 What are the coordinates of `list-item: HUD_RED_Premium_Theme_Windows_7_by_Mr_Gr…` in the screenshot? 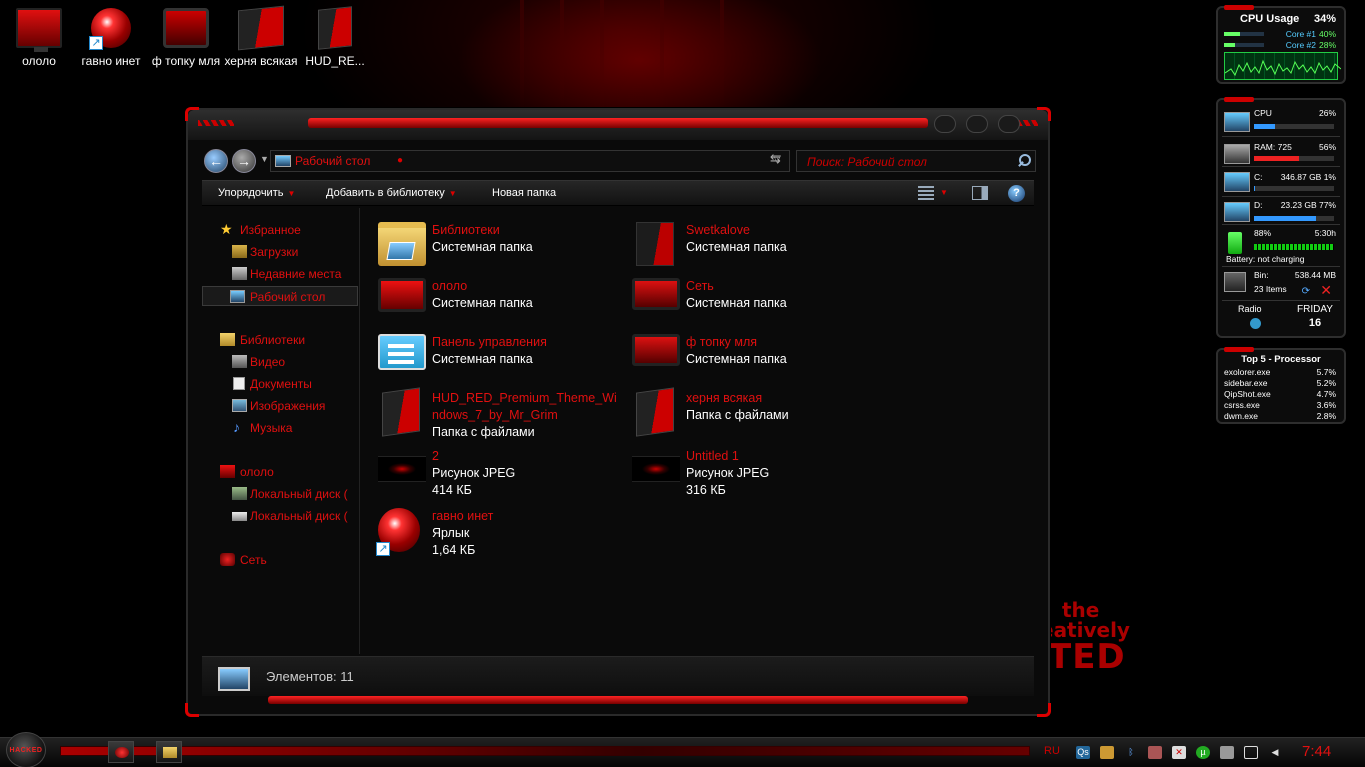 It's located at (489, 417).